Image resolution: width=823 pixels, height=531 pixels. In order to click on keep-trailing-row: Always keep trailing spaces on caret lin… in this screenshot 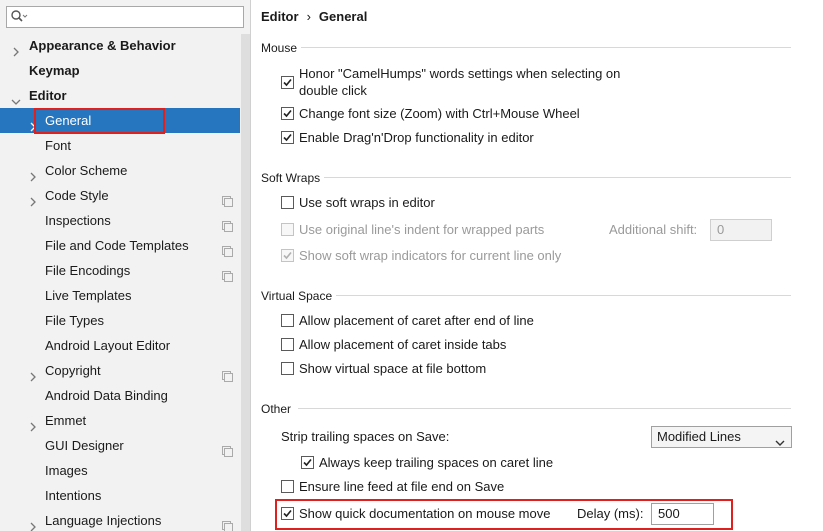, I will do `click(436, 463)`.